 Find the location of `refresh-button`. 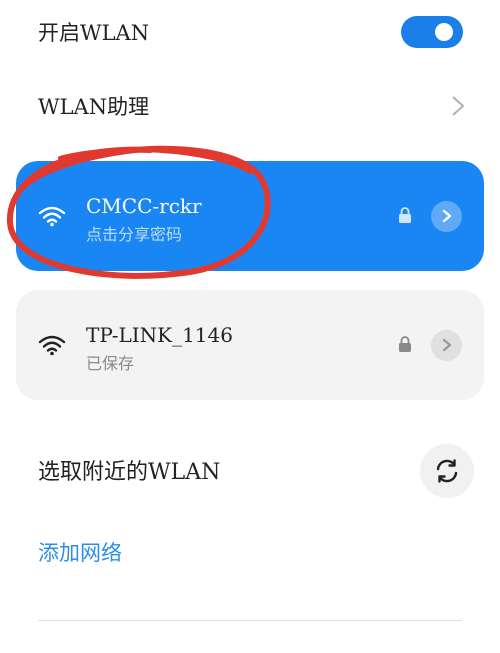

refresh-button is located at coordinates (447, 471).